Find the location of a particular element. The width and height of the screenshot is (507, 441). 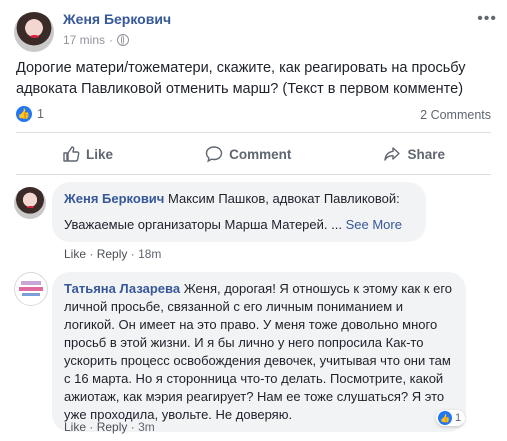

share-button: Share is located at coordinates (414, 154).